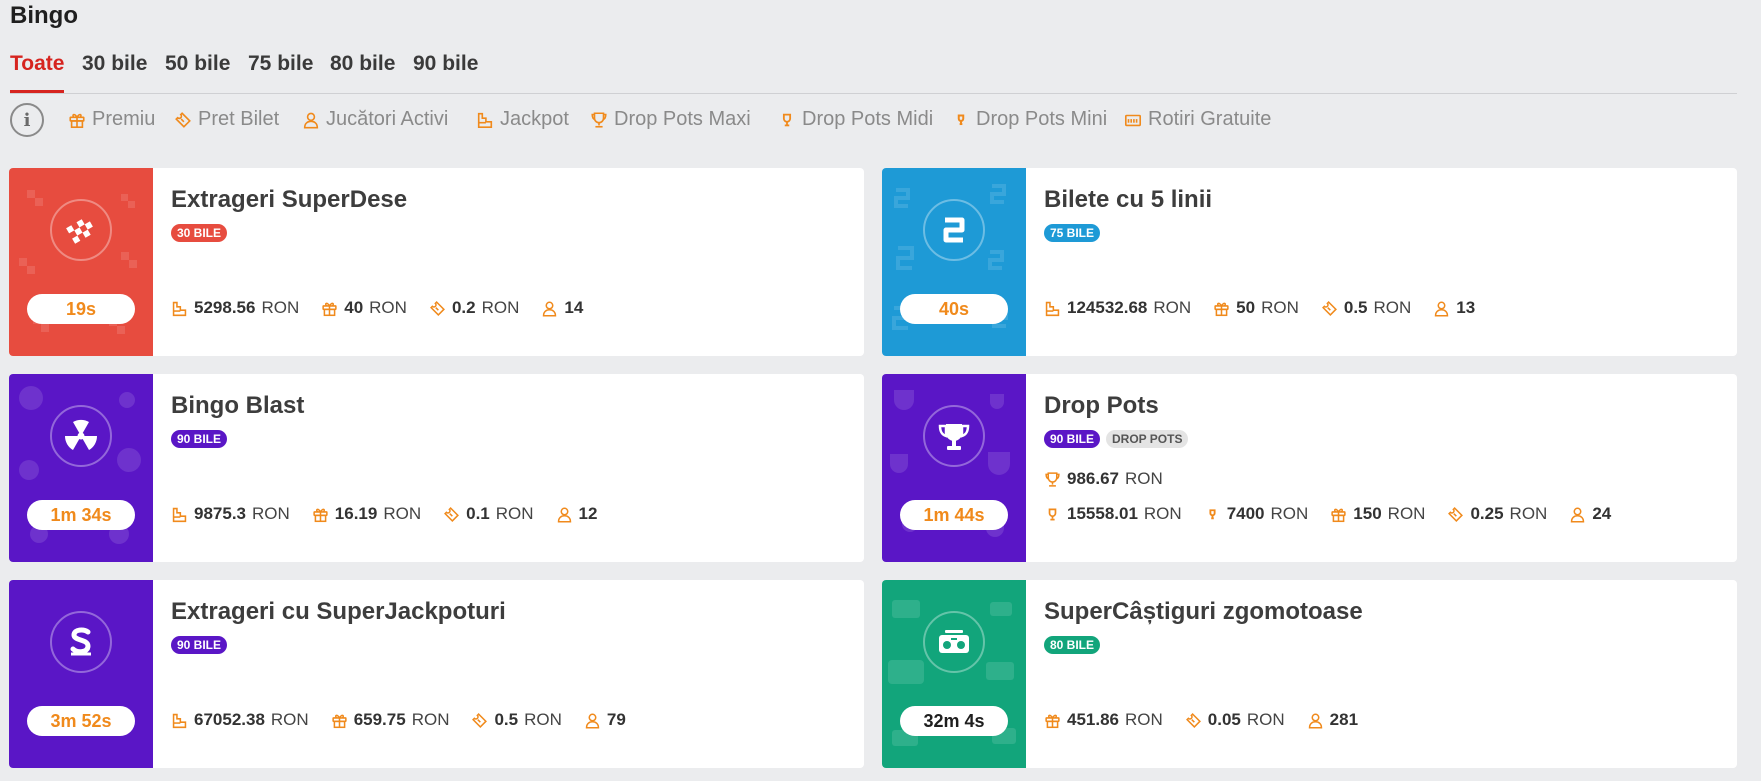 This screenshot has height=781, width=1761. What do you see at coordinates (390, 720) in the screenshot?
I see `stat-prize: 659.75 RON` at bounding box center [390, 720].